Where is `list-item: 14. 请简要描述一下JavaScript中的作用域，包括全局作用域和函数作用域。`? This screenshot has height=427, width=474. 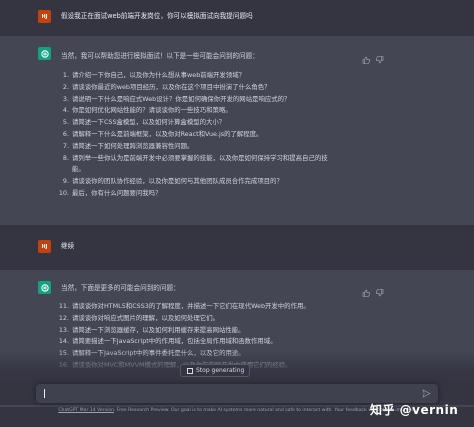
list-item: 14. 请简要描述一下JavaScript中的作用域，包括全局作用域和函数作用域。 is located at coordinates (228, 342).